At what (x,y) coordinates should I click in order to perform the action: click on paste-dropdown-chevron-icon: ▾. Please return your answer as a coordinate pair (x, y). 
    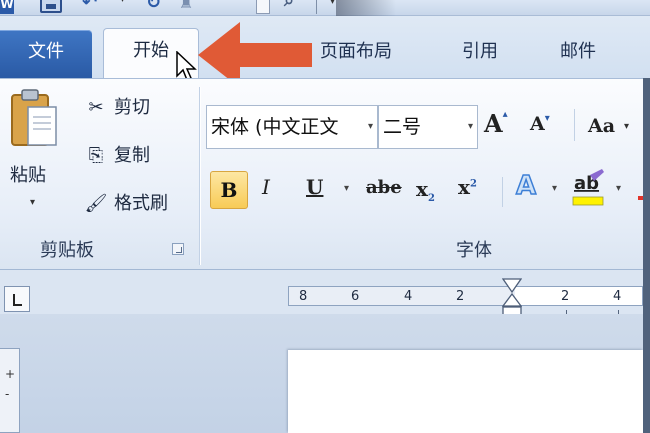
    Looking at the image, I should click on (32, 202).